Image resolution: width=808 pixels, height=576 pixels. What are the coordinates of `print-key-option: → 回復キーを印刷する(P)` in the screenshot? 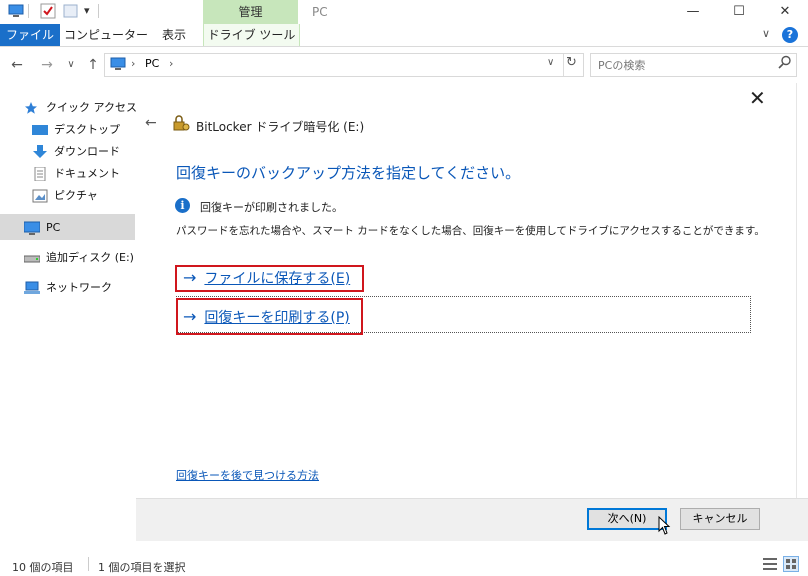 It's located at (266, 317).